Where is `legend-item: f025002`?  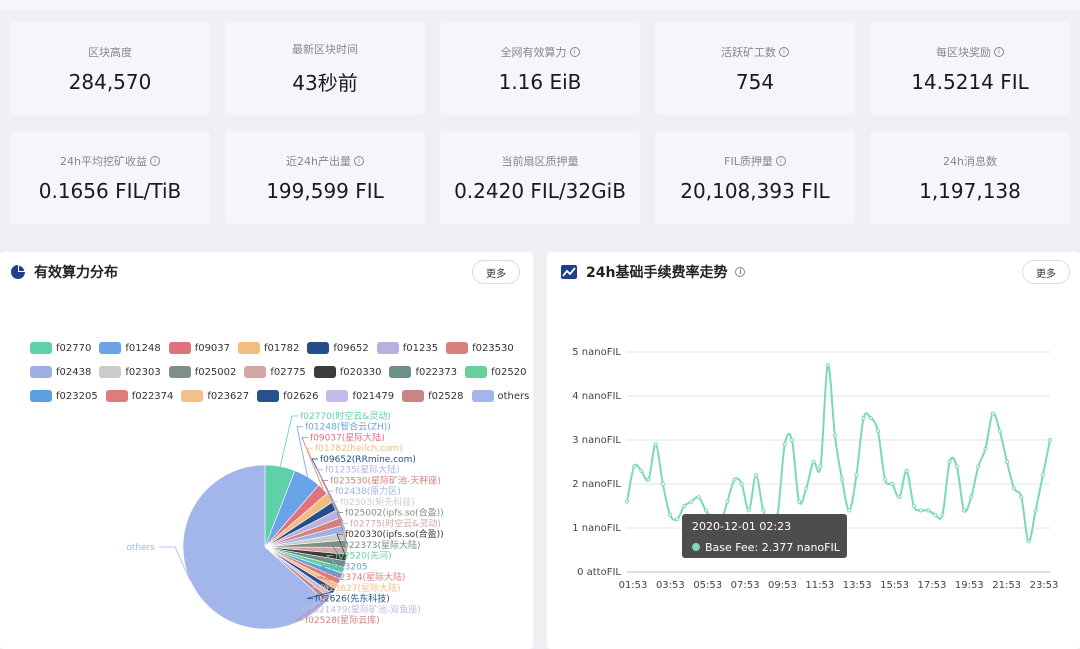
legend-item: f025002 is located at coordinates (202, 372).